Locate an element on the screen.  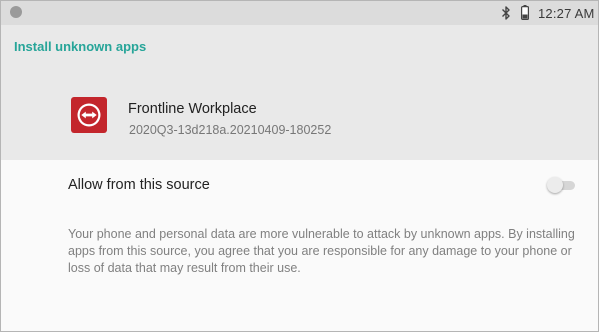
teamviewer-logo-icon is located at coordinates (89, 115).